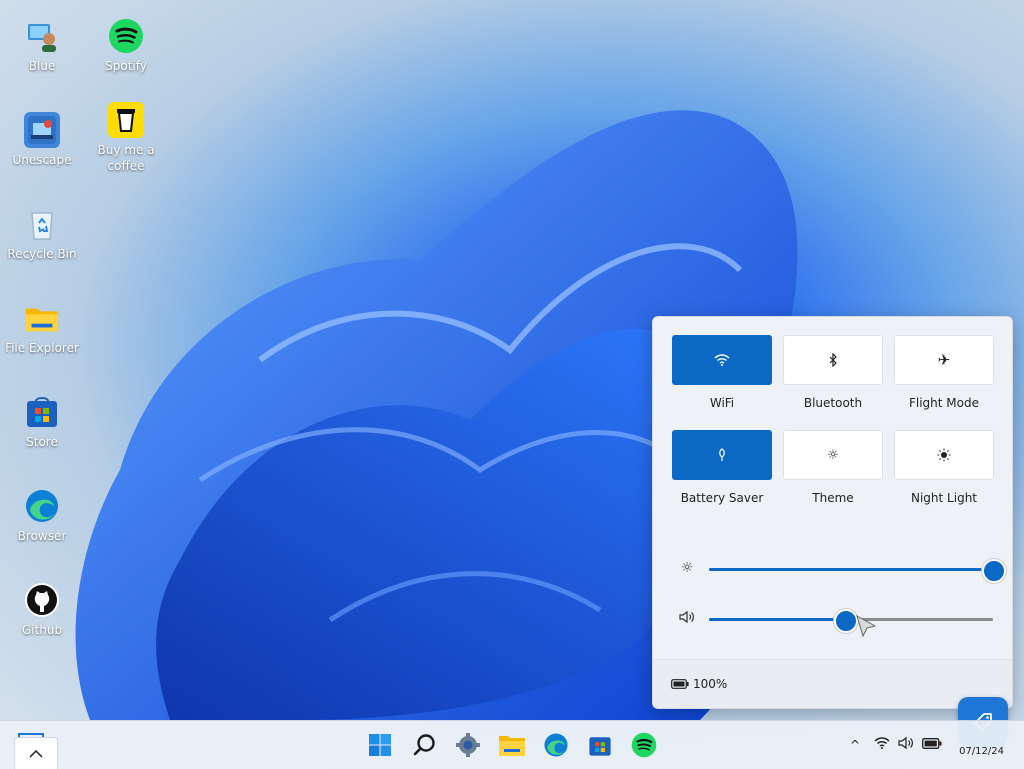 This screenshot has width=1024, height=769. Describe the element at coordinates (894, 745) in the screenshot. I see `system-tray: ^` at that location.